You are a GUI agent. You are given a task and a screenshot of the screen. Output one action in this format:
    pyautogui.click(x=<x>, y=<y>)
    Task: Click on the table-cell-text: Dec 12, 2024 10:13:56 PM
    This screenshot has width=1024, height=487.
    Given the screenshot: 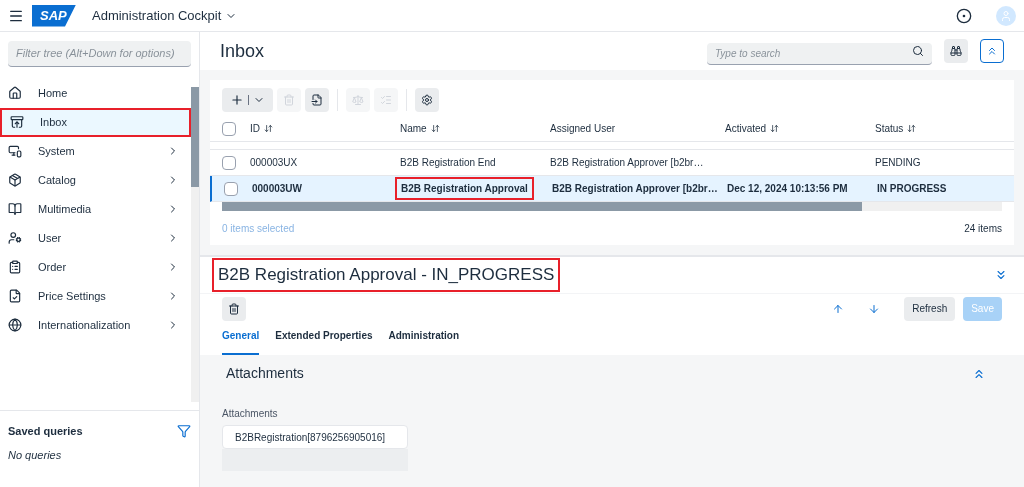 What is the action you would take?
    pyautogui.click(x=787, y=189)
    